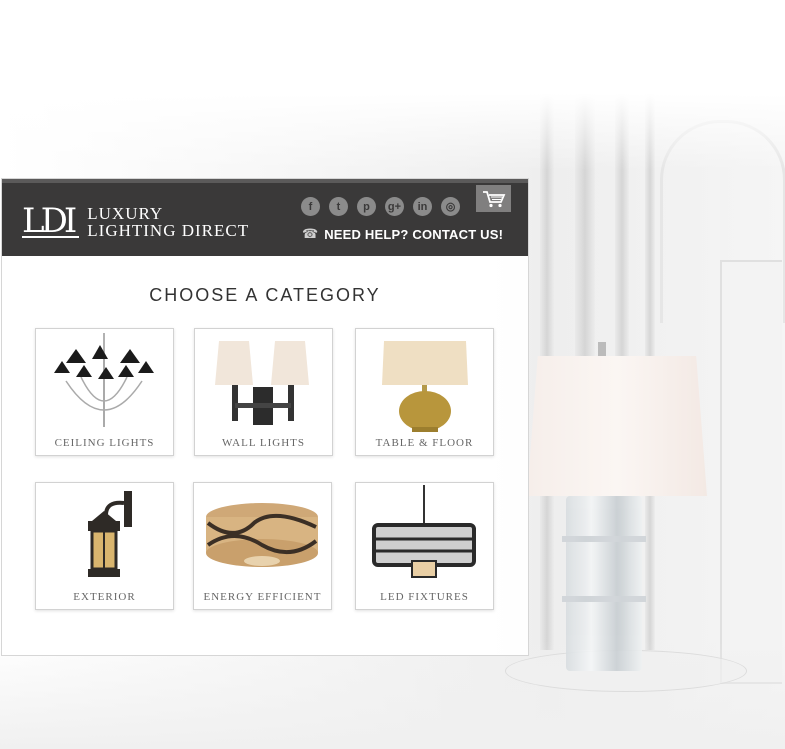 This screenshot has width=785, height=749. I want to click on category-label: TABLE & FLOOR, so click(424, 443).